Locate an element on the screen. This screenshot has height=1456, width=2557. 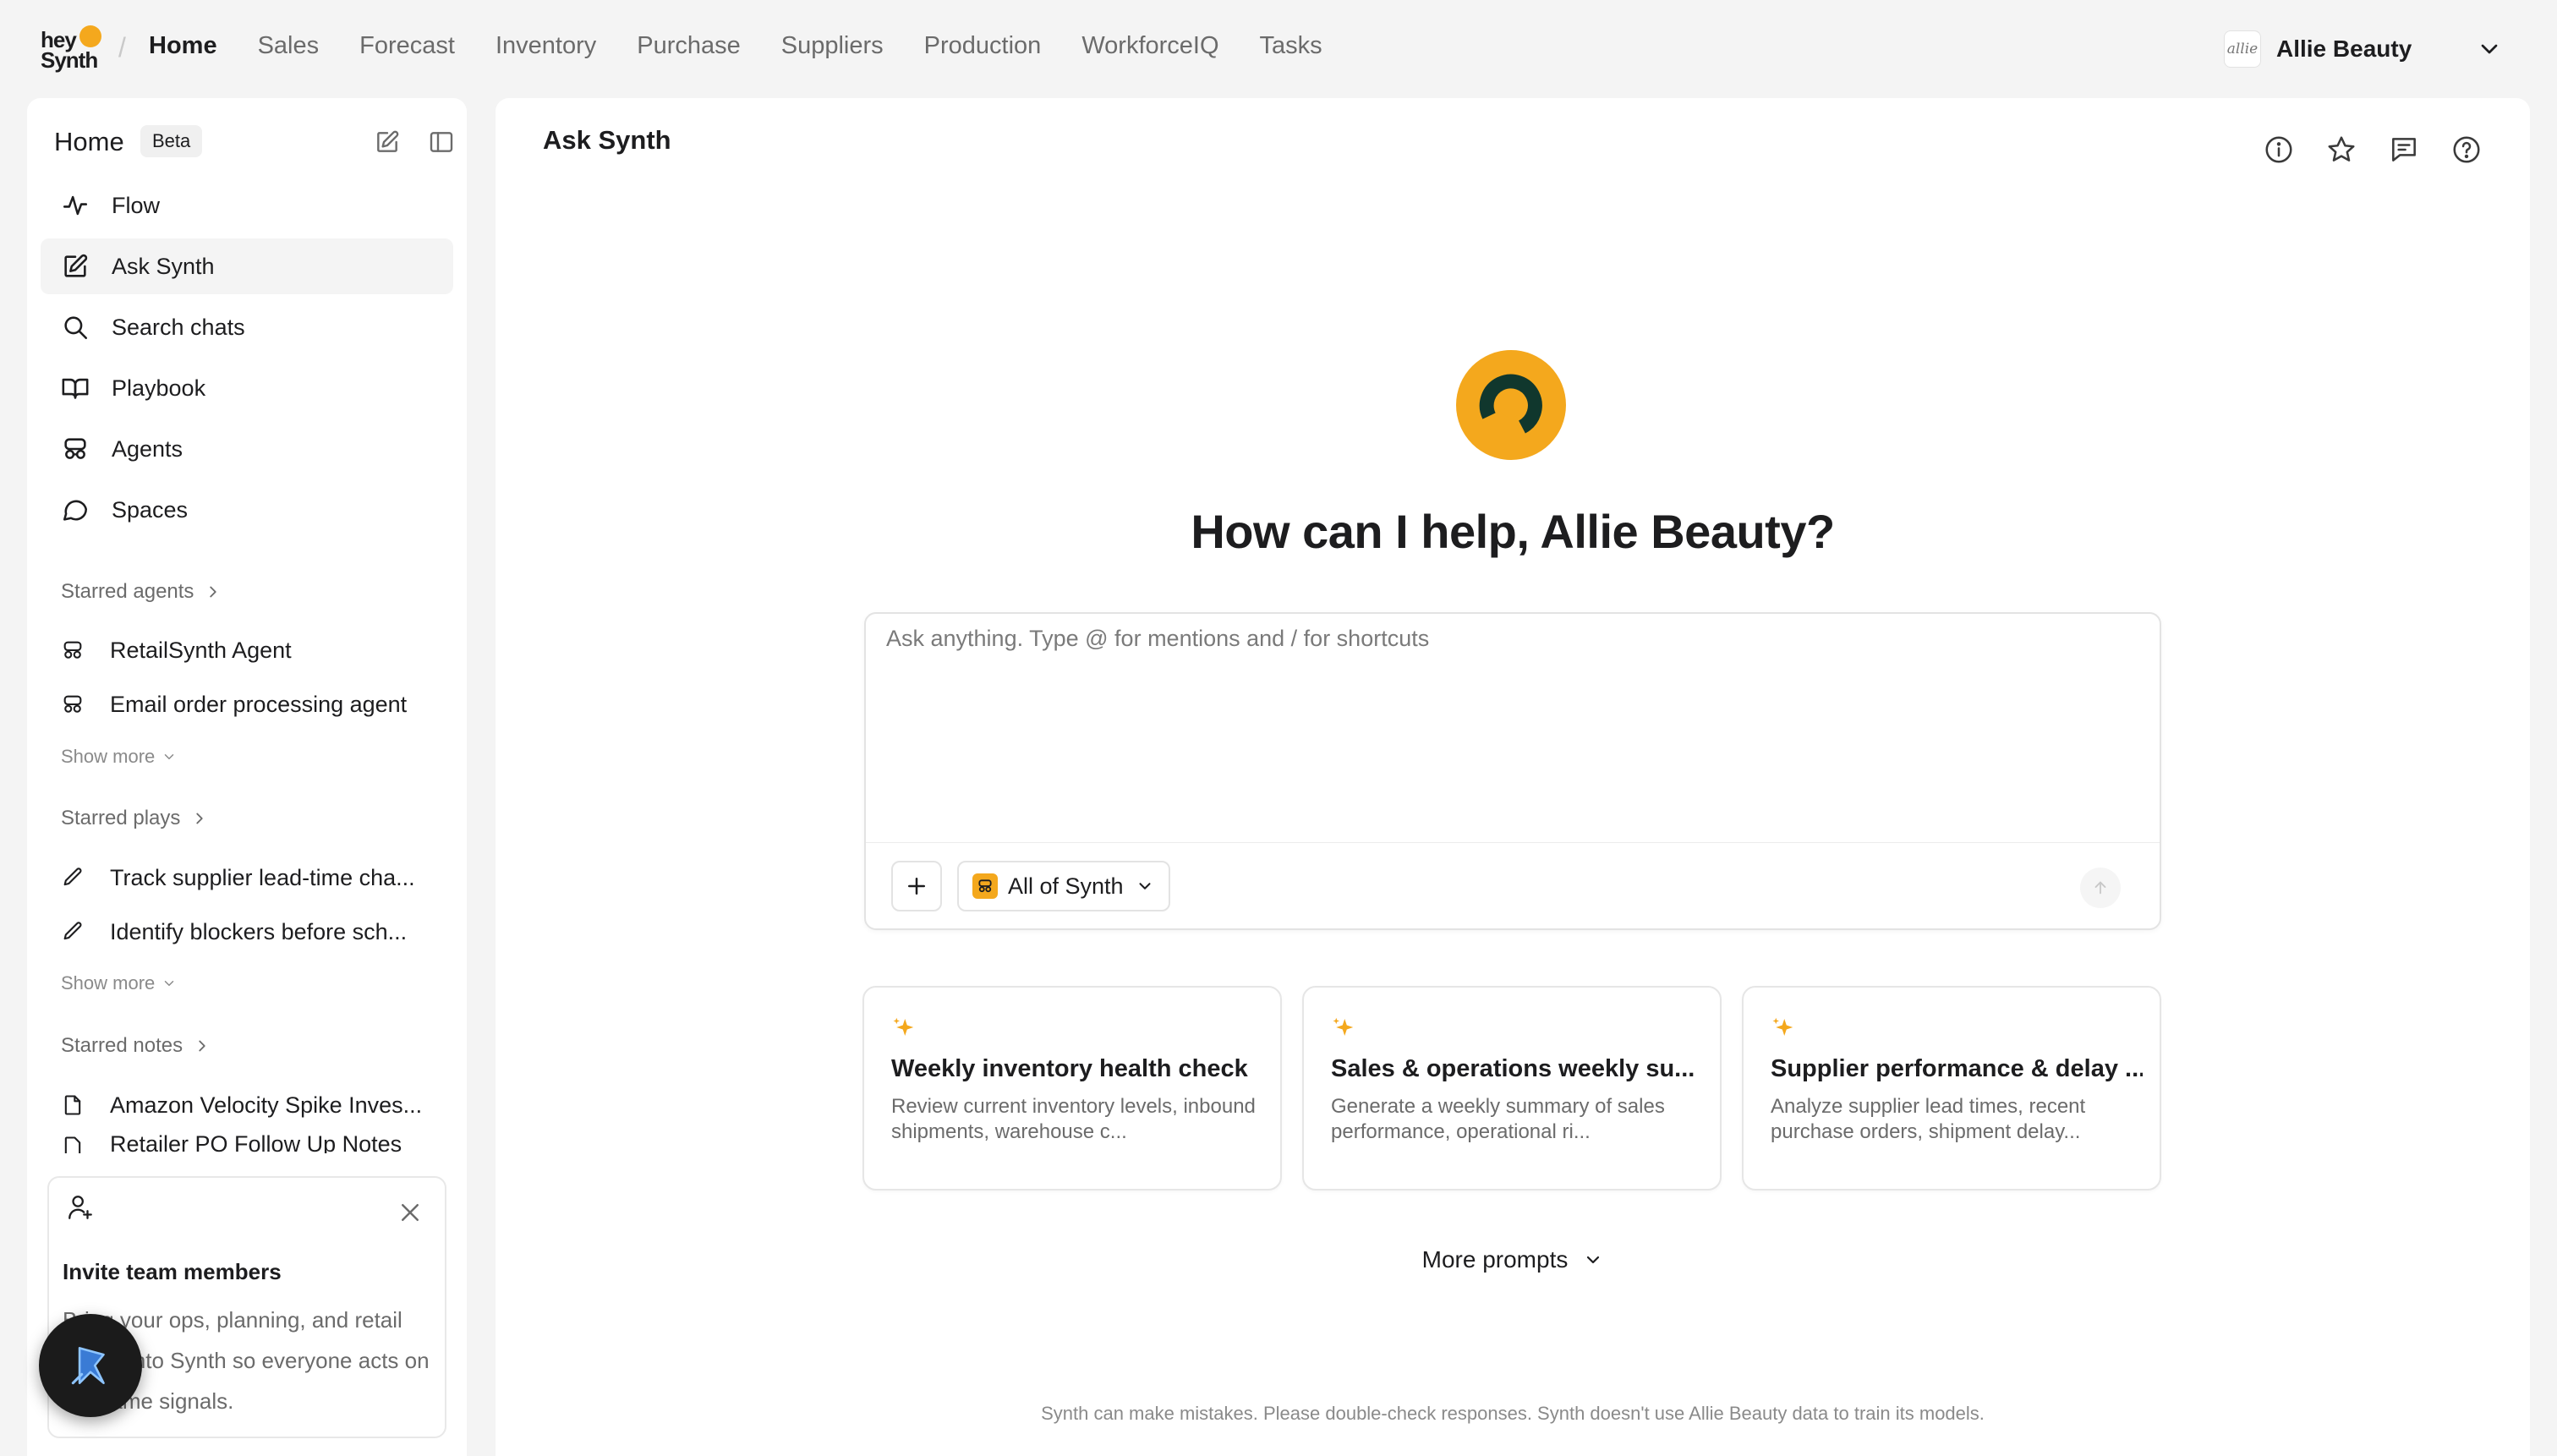
composer-divider is located at coordinates (1513, 843).